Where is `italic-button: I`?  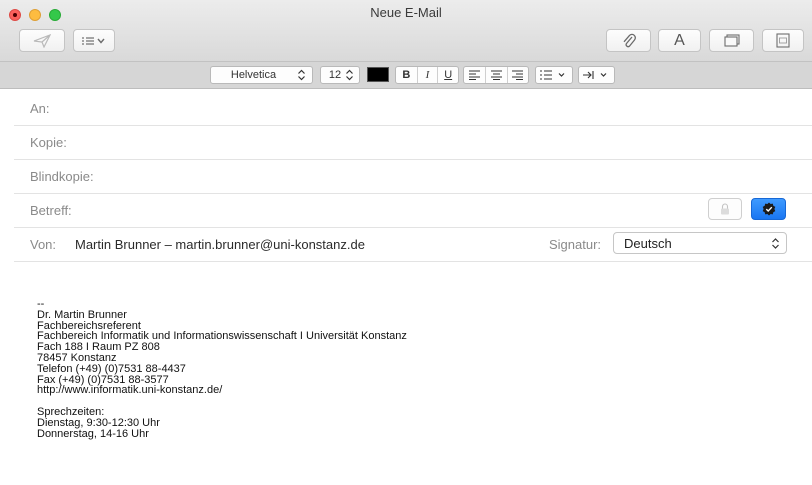
italic-button: I is located at coordinates (427, 75).